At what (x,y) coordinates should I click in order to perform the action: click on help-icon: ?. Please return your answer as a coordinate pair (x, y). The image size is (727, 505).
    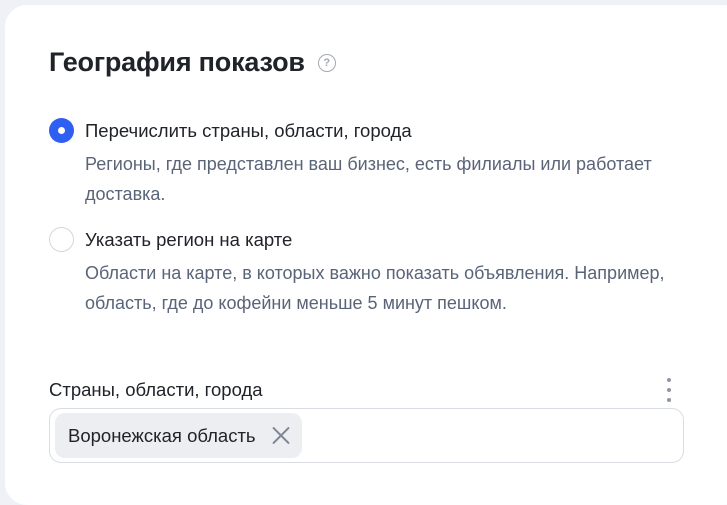
    Looking at the image, I should click on (326, 62).